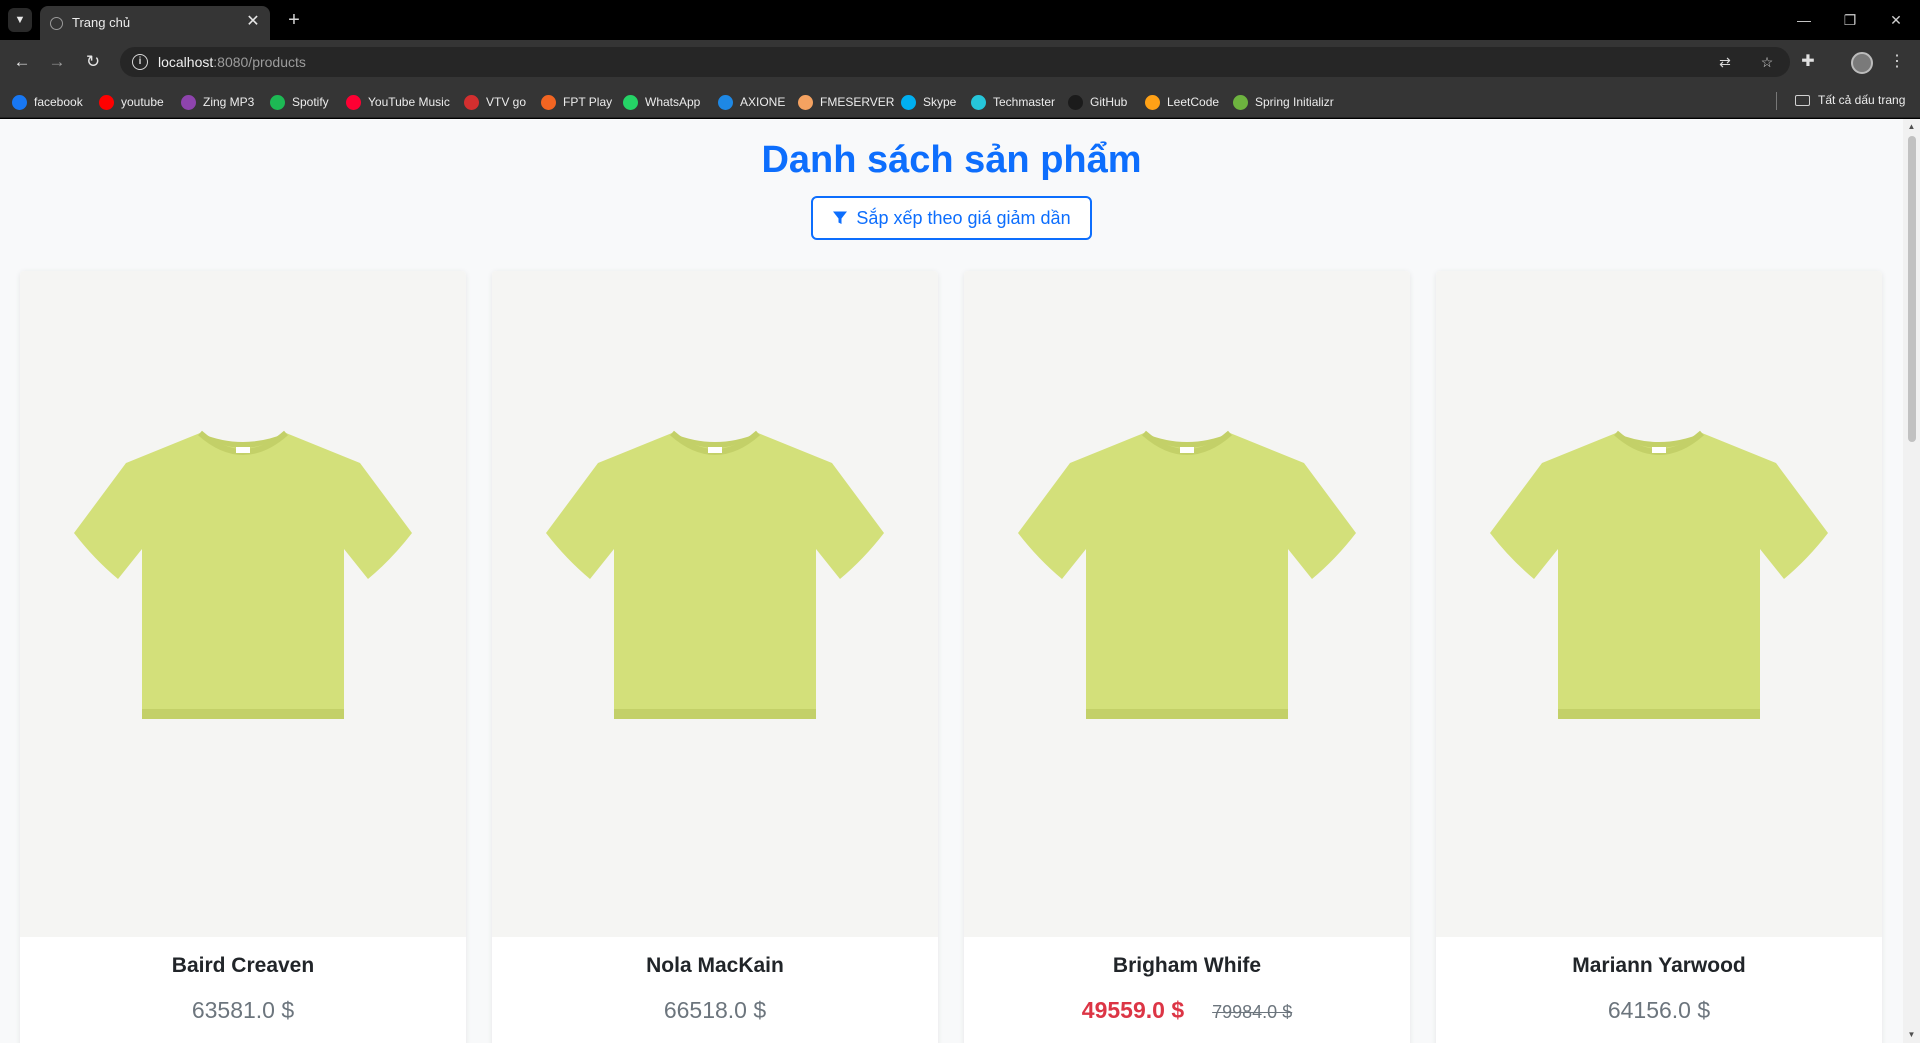 Image resolution: width=1920 pixels, height=1043 pixels. Describe the element at coordinates (1911, 127) in the screenshot. I see `scroll-up-arrow-icon: ▲` at that location.